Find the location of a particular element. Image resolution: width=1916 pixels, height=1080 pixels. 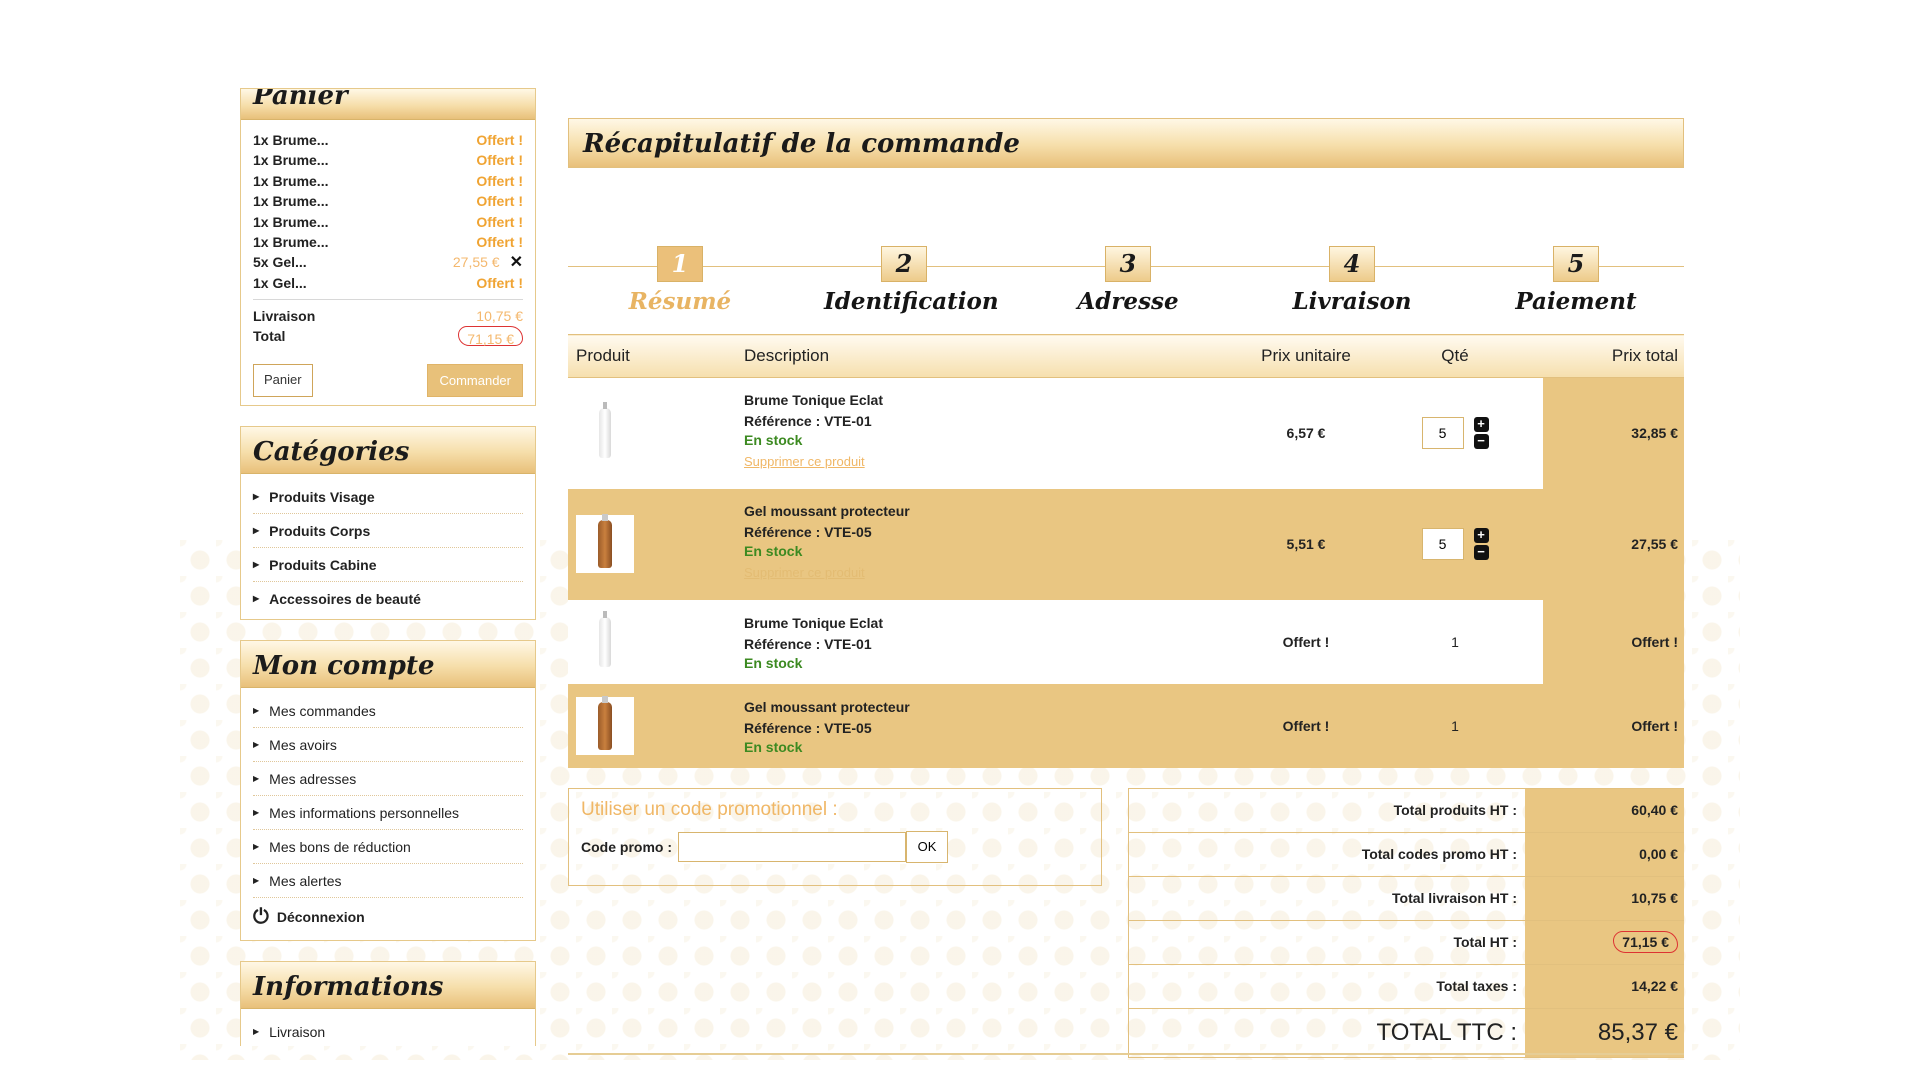

category-item: ▶ Produits Corps is located at coordinates (388, 531).